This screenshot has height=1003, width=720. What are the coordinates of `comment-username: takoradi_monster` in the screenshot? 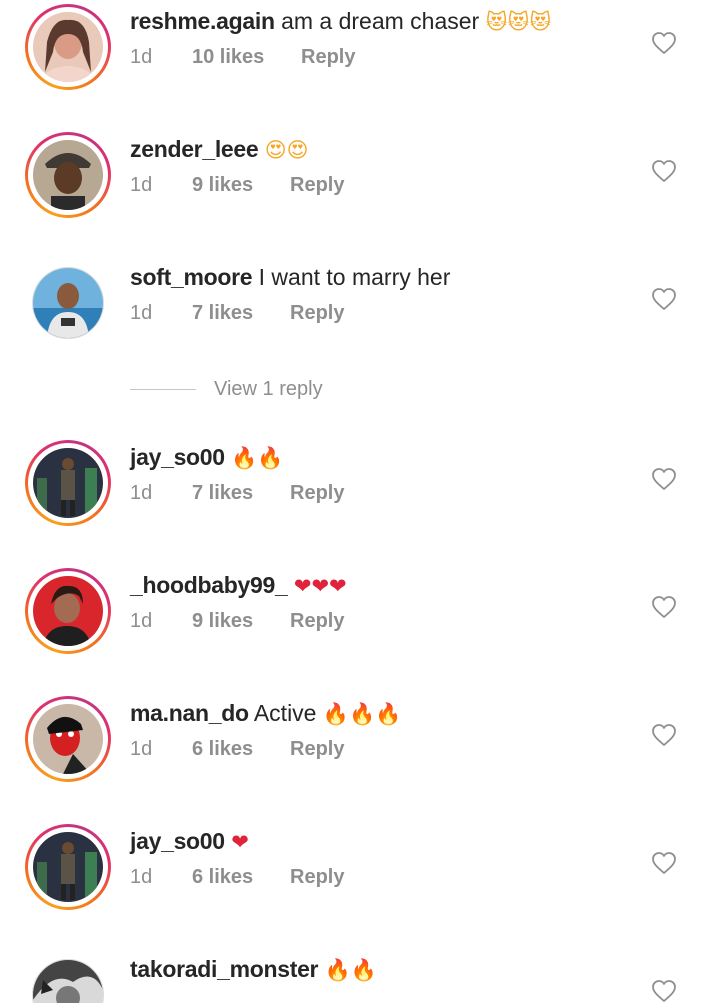 It's located at (224, 969).